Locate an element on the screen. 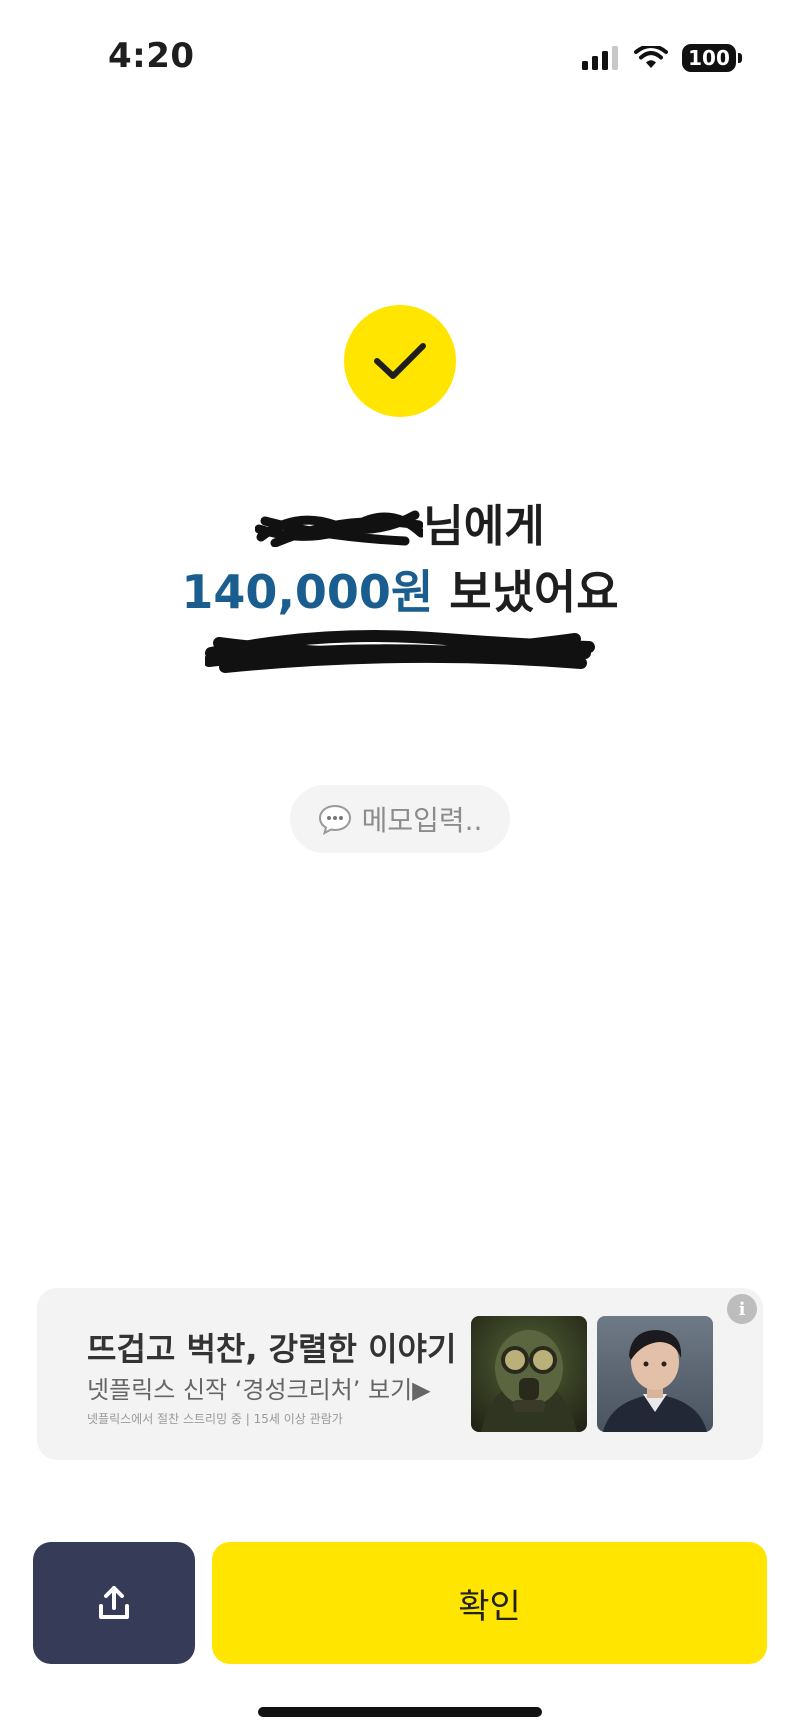 Image resolution: width=800 pixels, height=1734 pixels. ad-subtitle-link: 넷플릭스 신작 ‘경성크리처’ 보기▶ is located at coordinates (259, 1387).